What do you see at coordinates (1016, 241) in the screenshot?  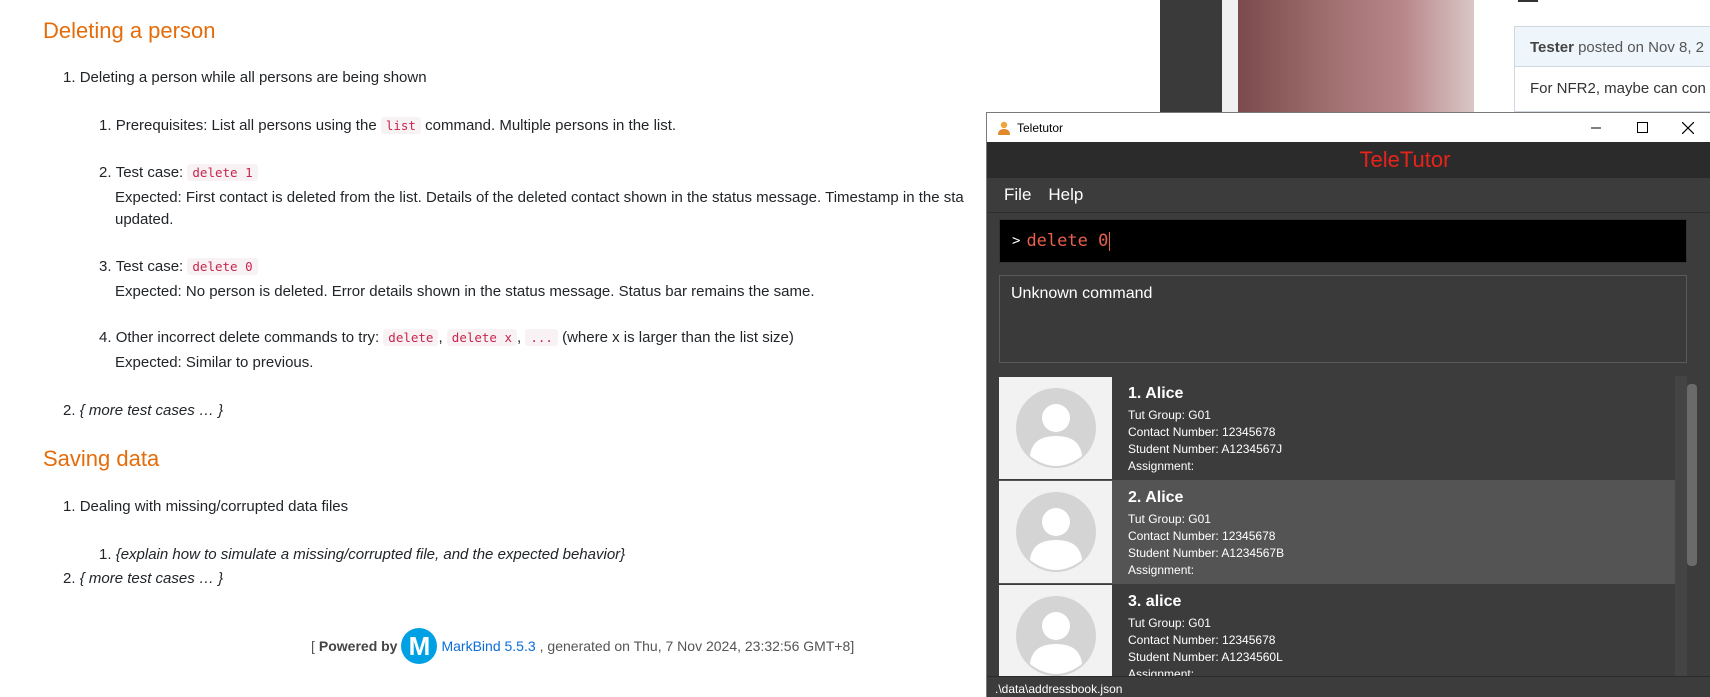 I see `prompt-icon: >` at bounding box center [1016, 241].